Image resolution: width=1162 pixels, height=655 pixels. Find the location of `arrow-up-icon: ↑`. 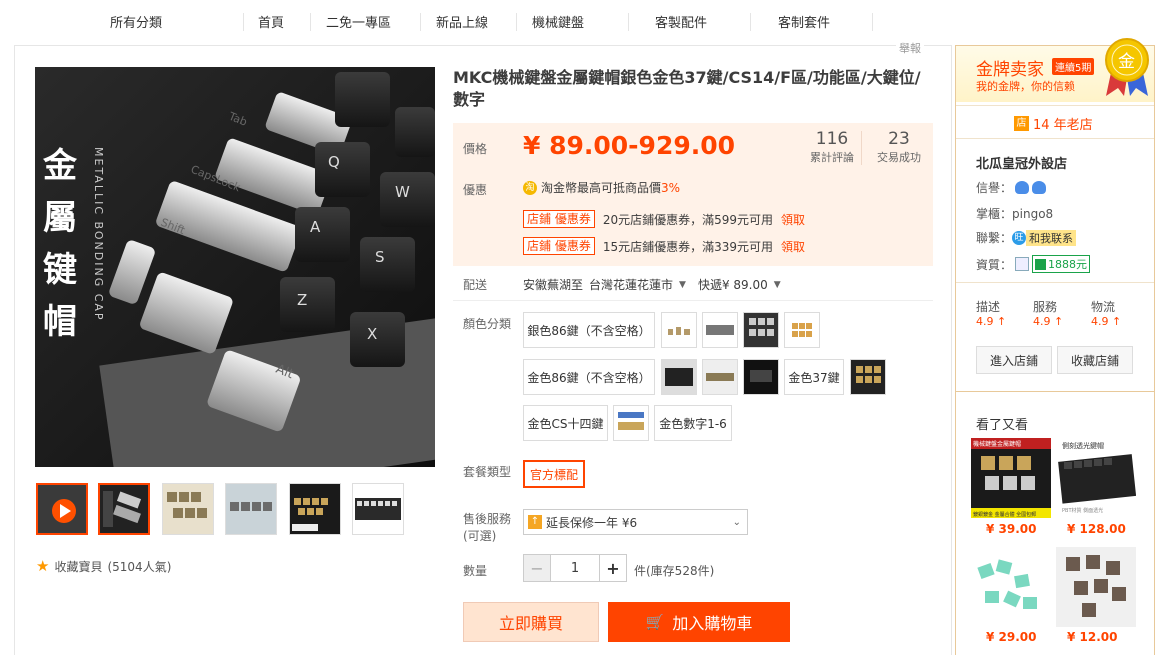

arrow-up-icon: ↑ is located at coordinates (1117, 321).